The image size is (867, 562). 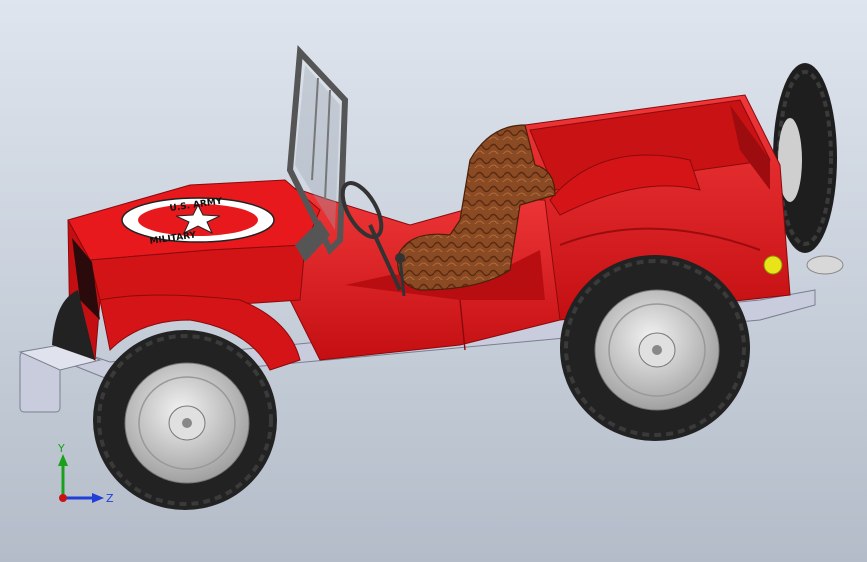 What do you see at coordinates (655, 348) in the screenshot?
I see `rear-wheel` at bounding box center [655, 348].